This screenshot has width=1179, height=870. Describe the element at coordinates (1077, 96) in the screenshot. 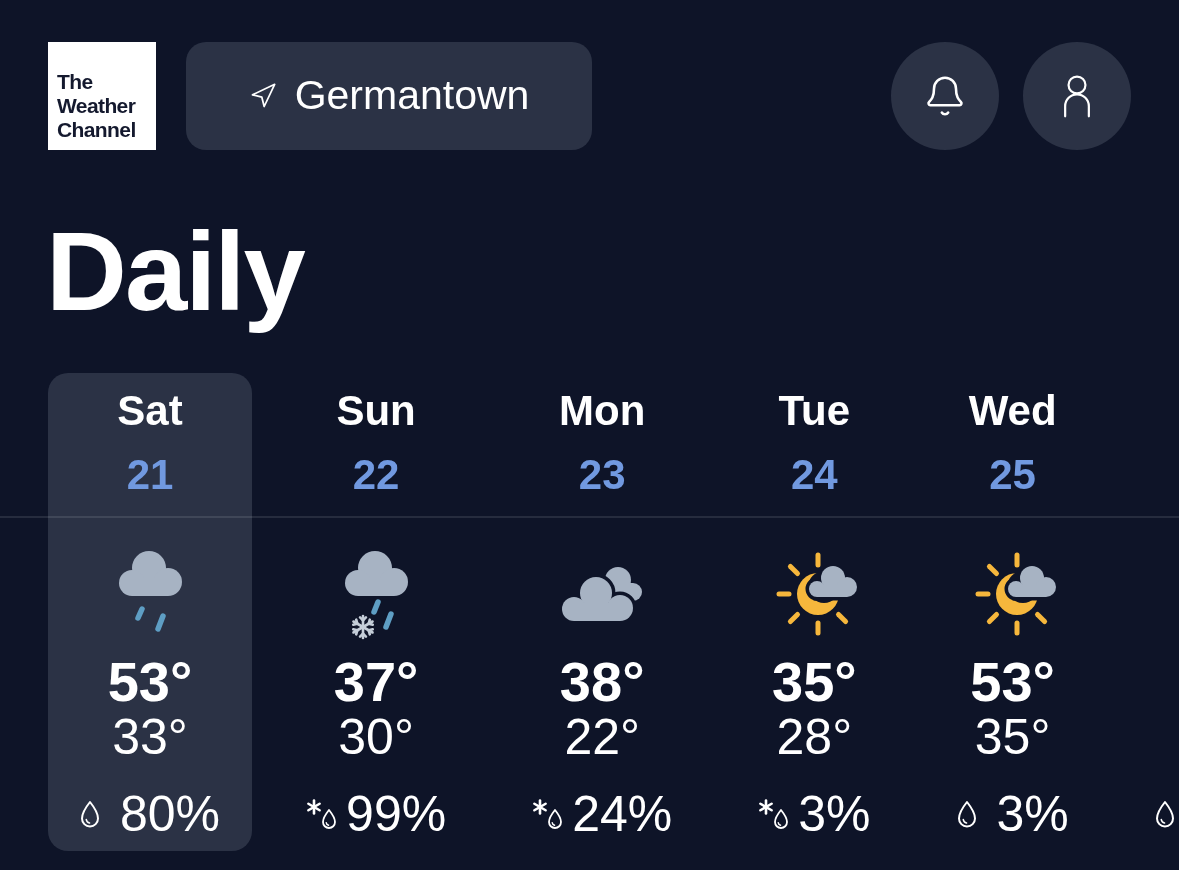

I see `person-icon` at that location.